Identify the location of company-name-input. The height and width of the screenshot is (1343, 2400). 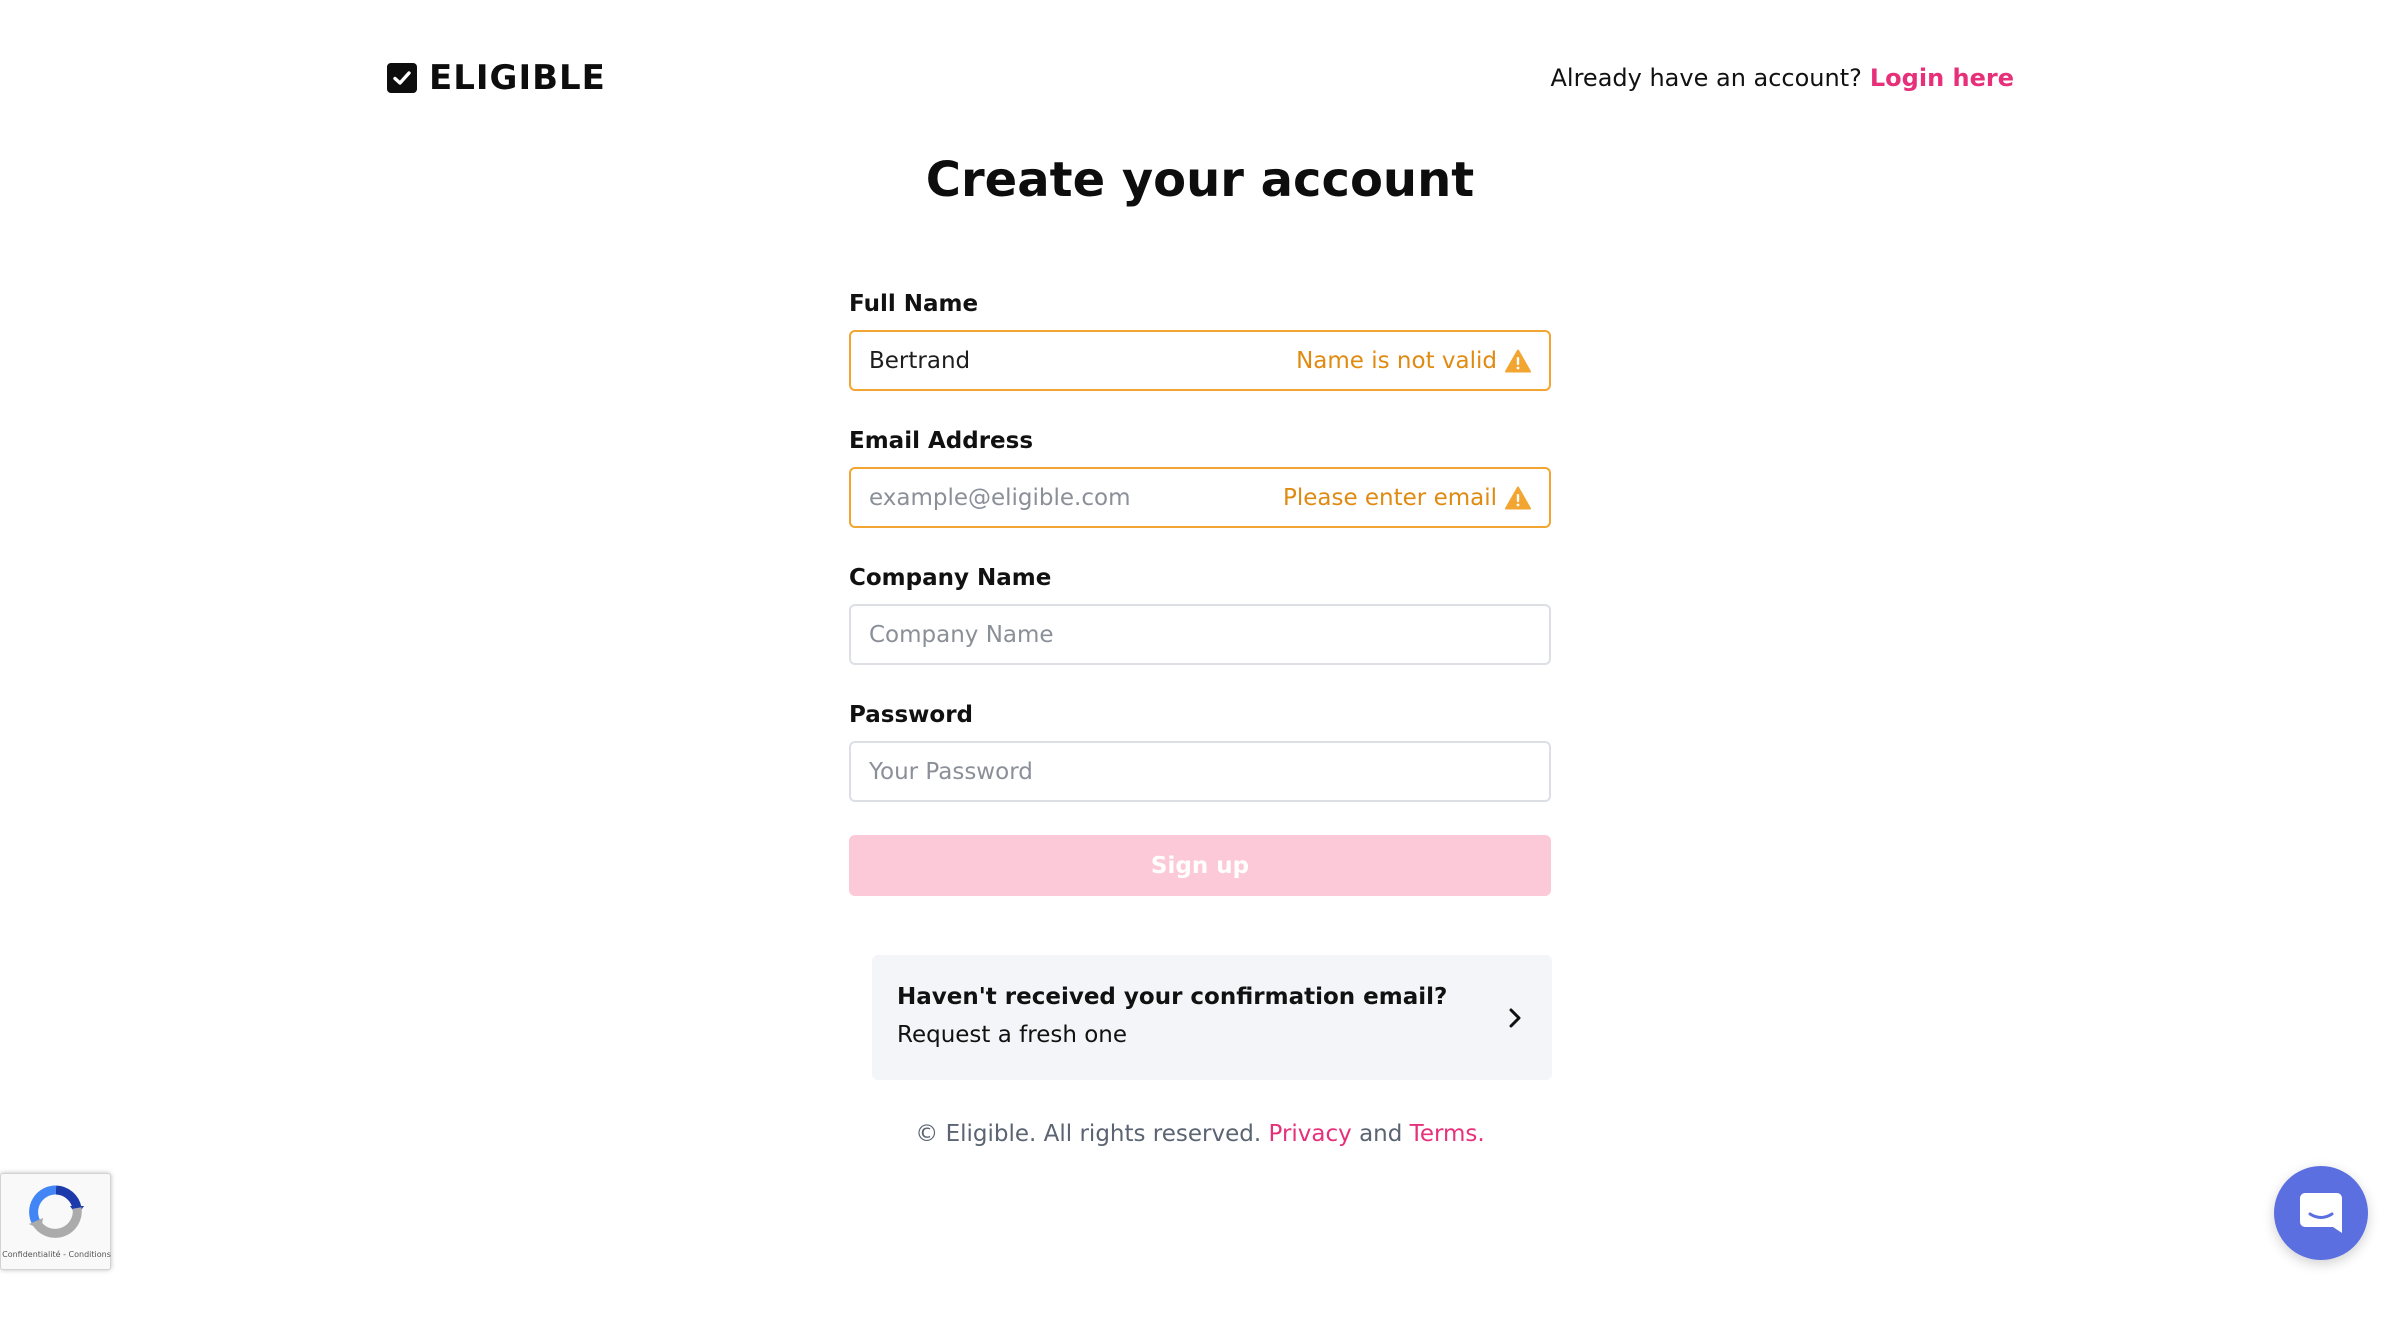
(1200, 634).